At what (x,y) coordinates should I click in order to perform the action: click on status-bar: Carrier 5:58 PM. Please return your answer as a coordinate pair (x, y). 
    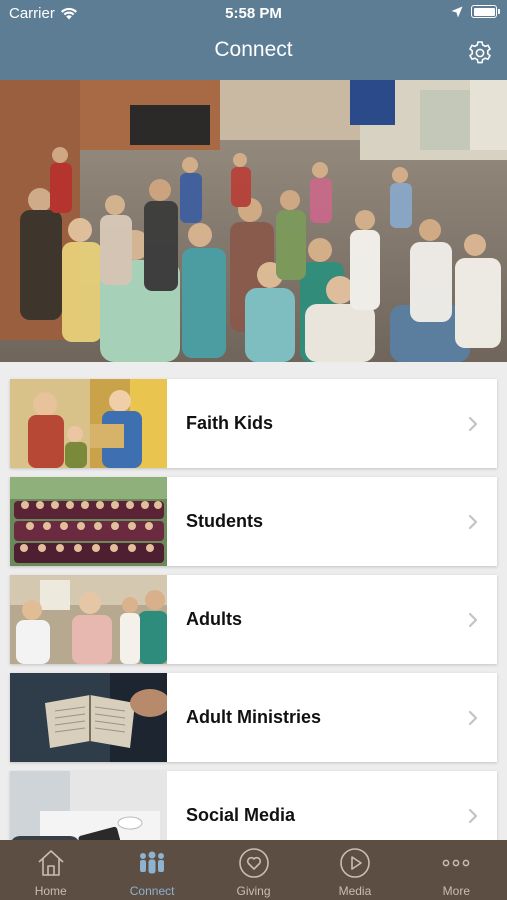
    Looking at the image, I should click on (253, 14).